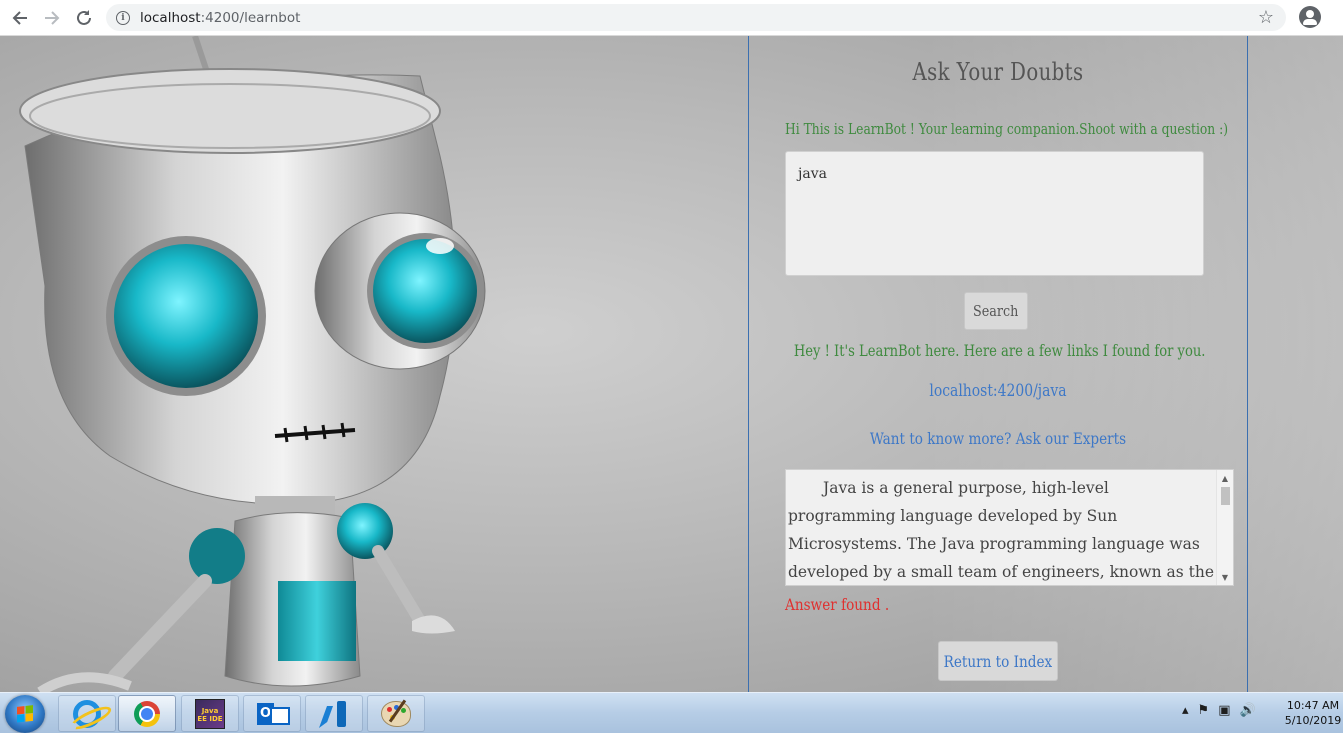  Describe the element at coordinates (1310, 17) in the screenshot. I see `account-icon` at that location.